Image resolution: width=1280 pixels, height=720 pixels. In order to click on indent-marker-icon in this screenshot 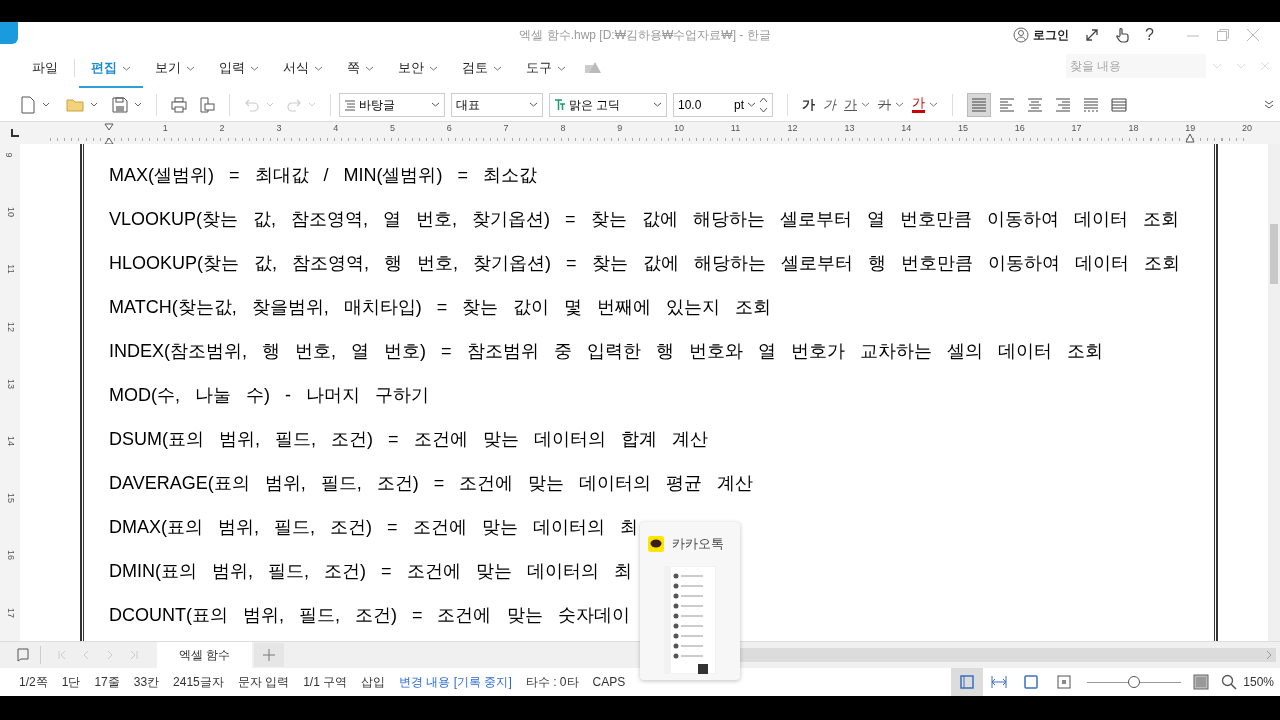, I will do `click(109, 134)`.